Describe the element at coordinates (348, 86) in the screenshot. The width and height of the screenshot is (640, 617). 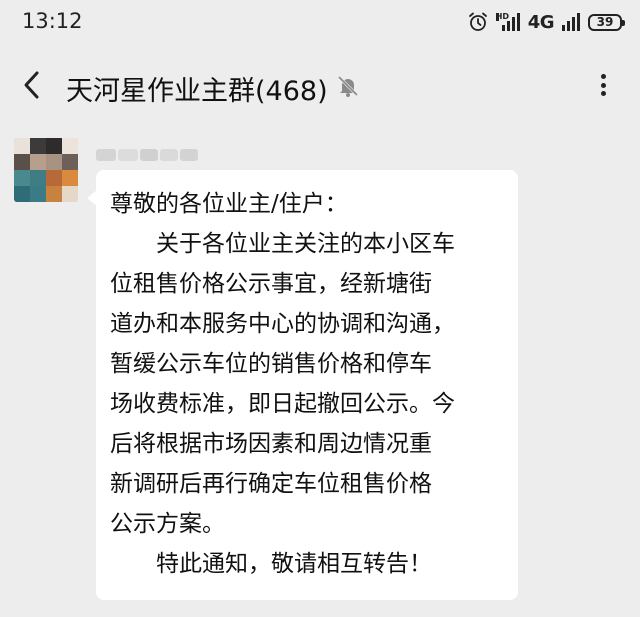
I see `mute-icon` at that location.